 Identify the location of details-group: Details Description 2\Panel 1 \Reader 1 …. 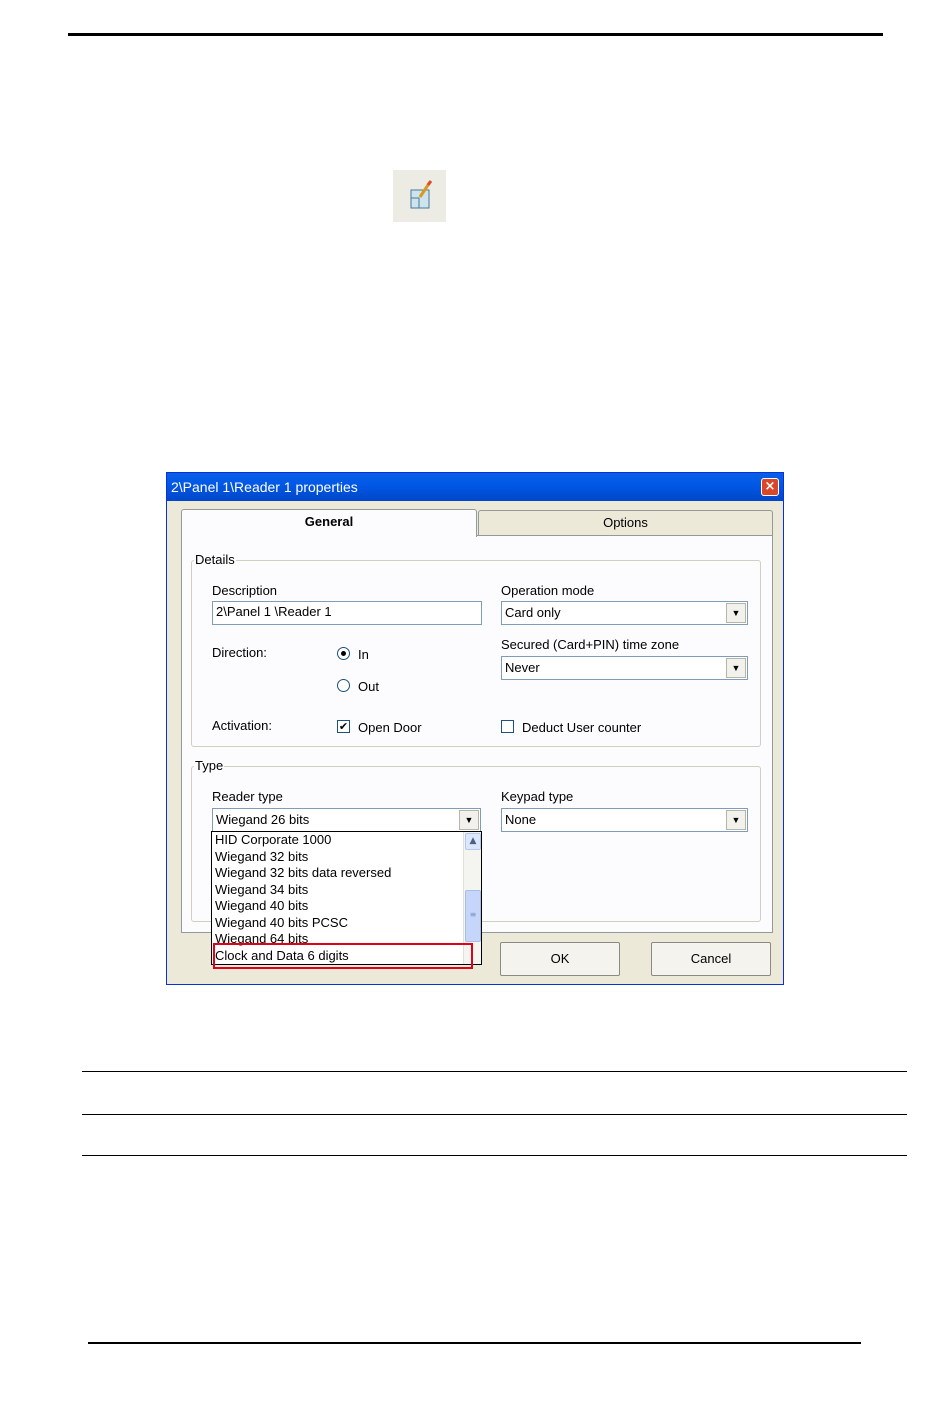
(476, 649).